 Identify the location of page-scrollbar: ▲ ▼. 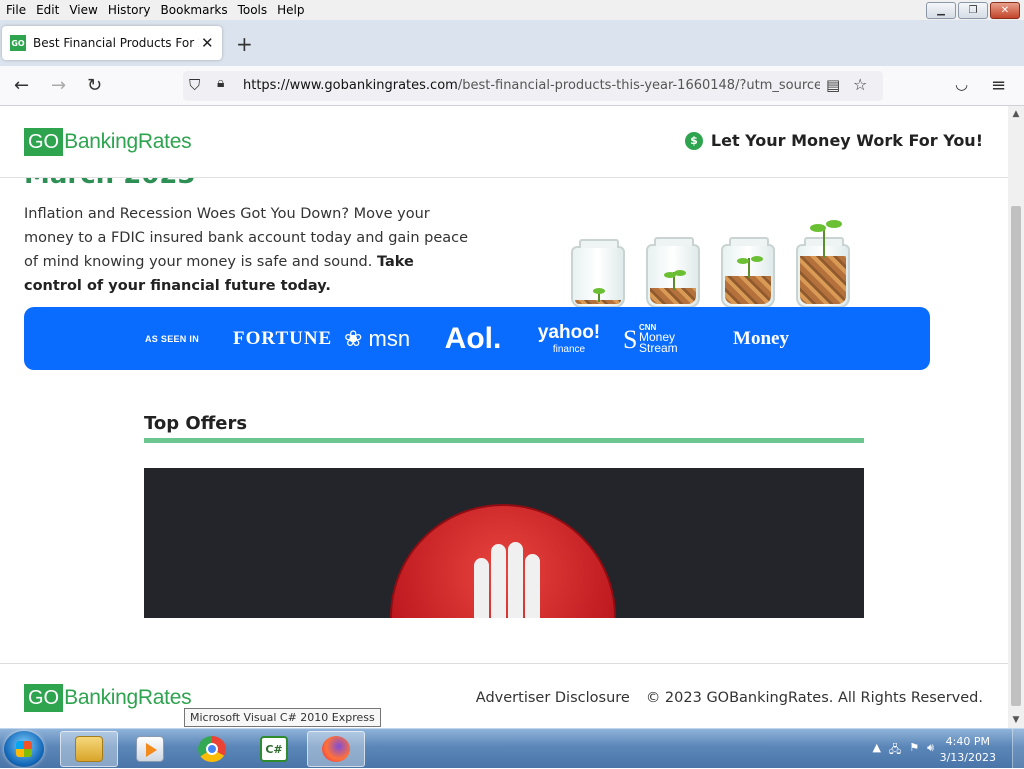
(1016, 417).